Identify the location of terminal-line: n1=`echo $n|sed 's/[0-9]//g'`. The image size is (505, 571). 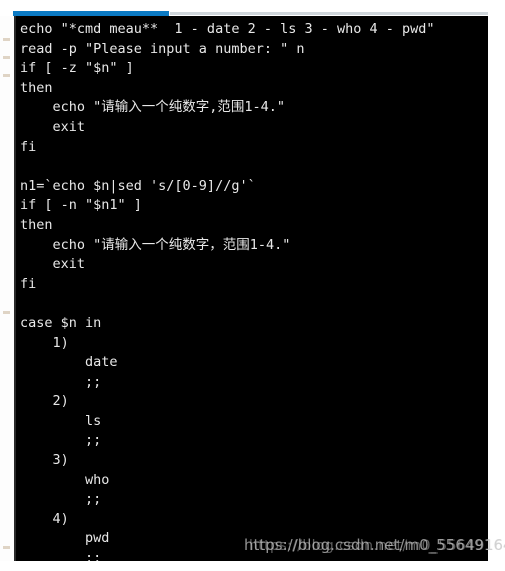
(138, 185).